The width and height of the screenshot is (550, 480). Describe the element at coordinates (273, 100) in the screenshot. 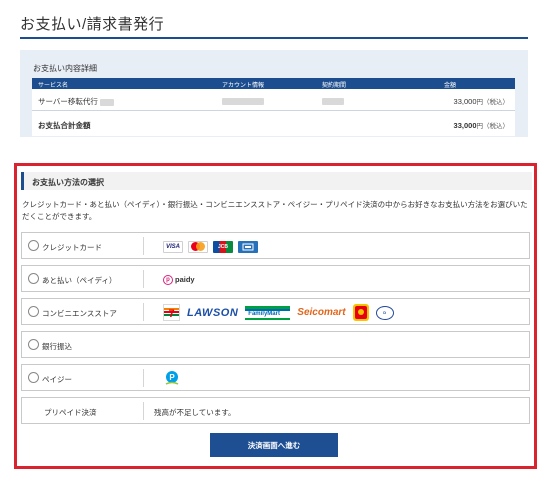

I see `table-row: サーバー移転代行 33,000円（税込）` at that location.